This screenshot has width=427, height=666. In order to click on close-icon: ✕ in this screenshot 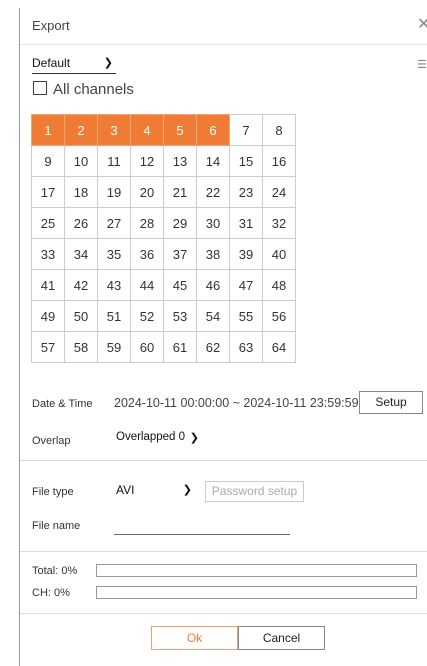, I will do `click(422, 24)`.